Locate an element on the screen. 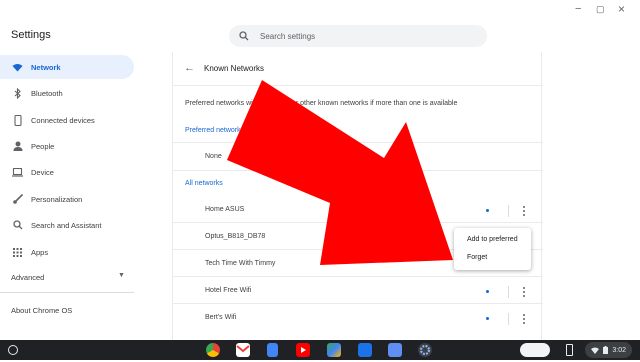  search-placeholder: Search settings is located at coordinates (288, 36).